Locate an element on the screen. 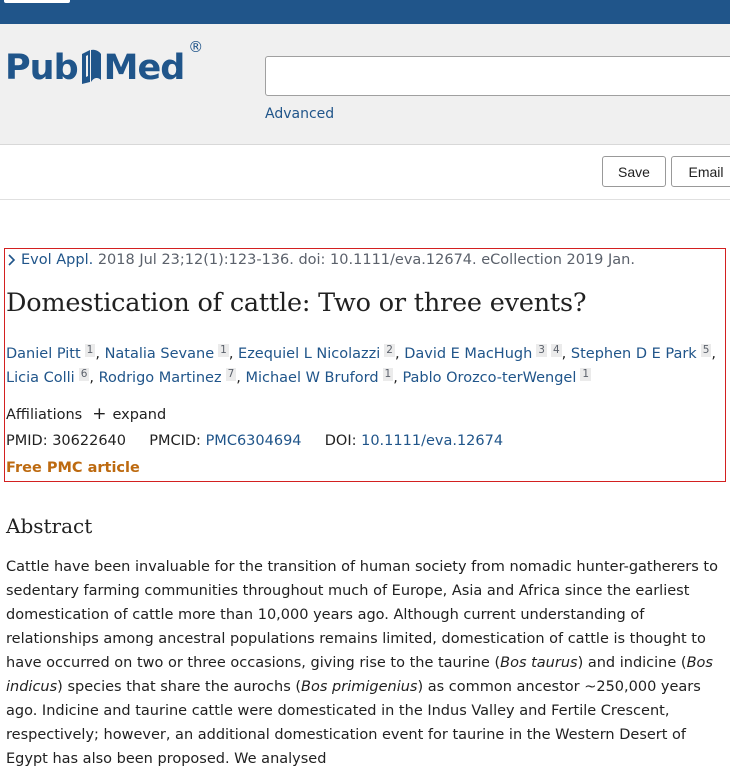 Image resolution: width=730 pixels, height=771 pixels. book-icon is located at coordinates (91, 66).